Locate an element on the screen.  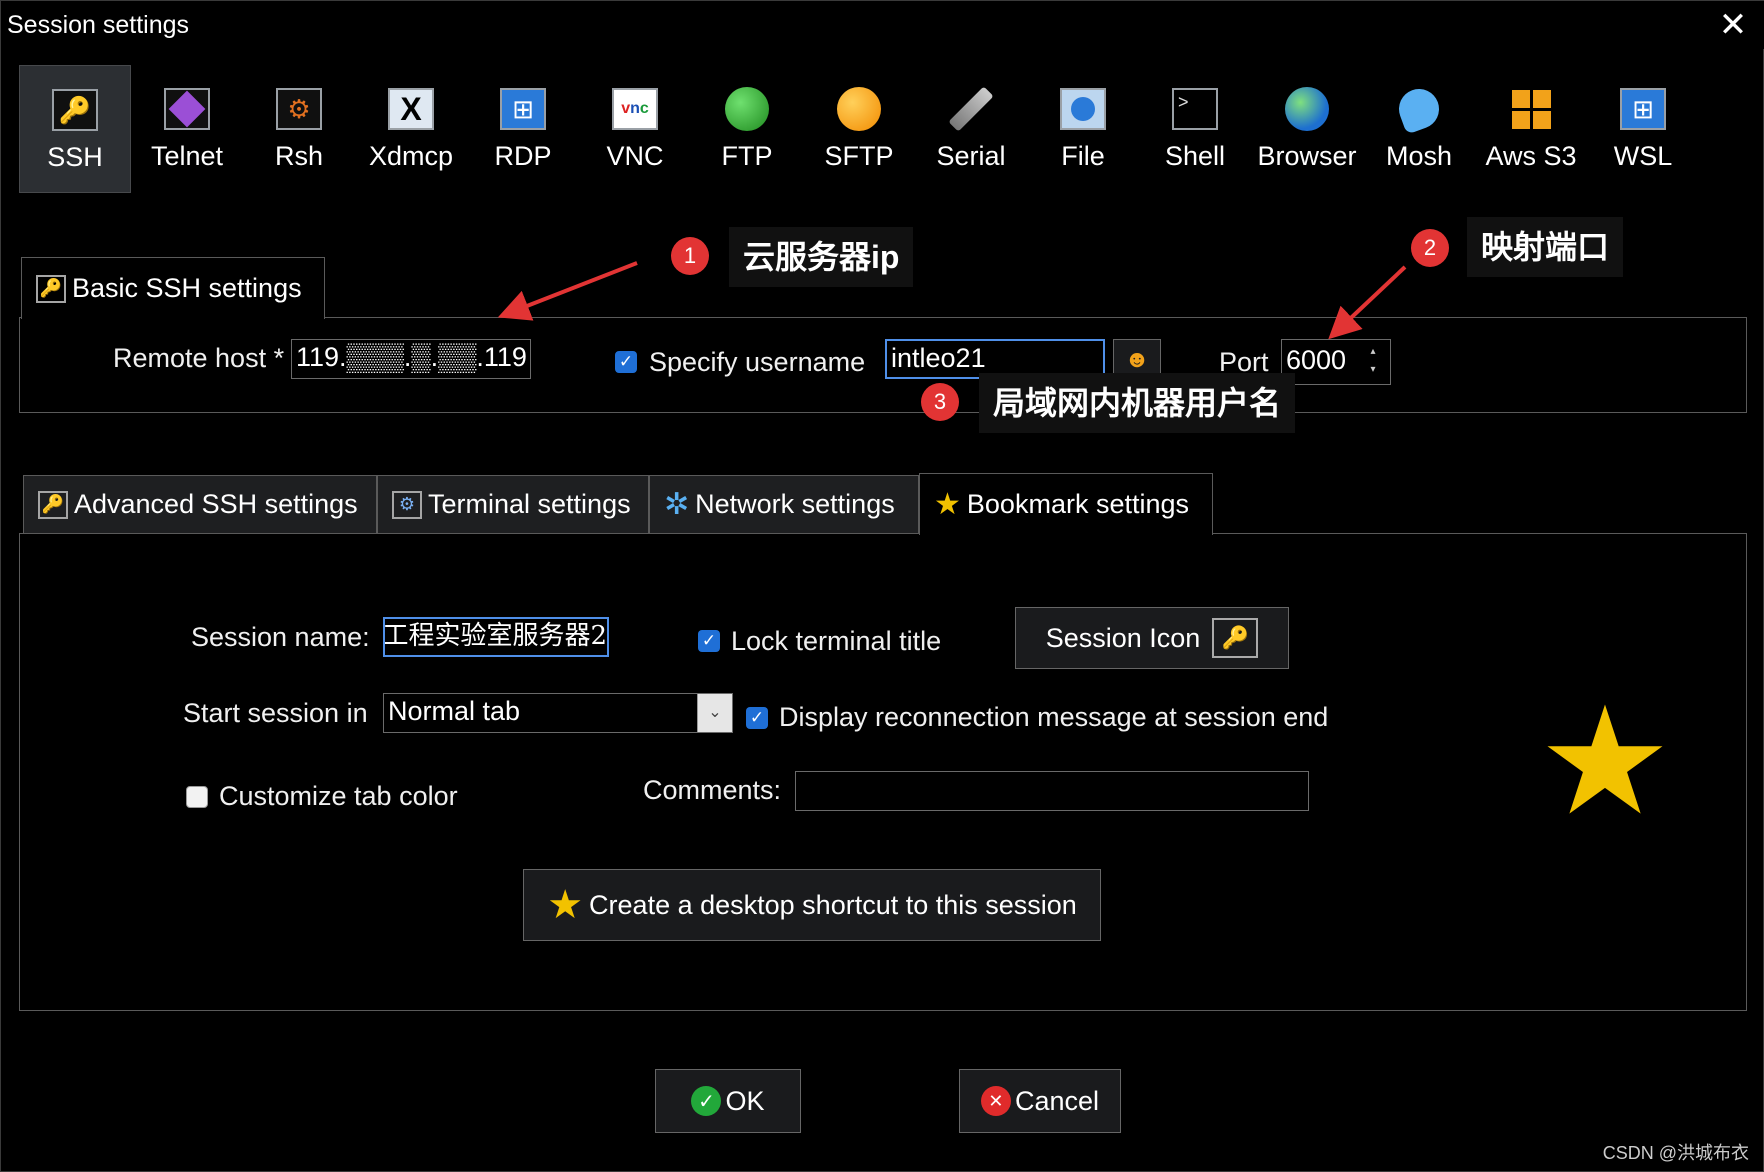
x-display-icon: X is located at coordinates (411, 109).